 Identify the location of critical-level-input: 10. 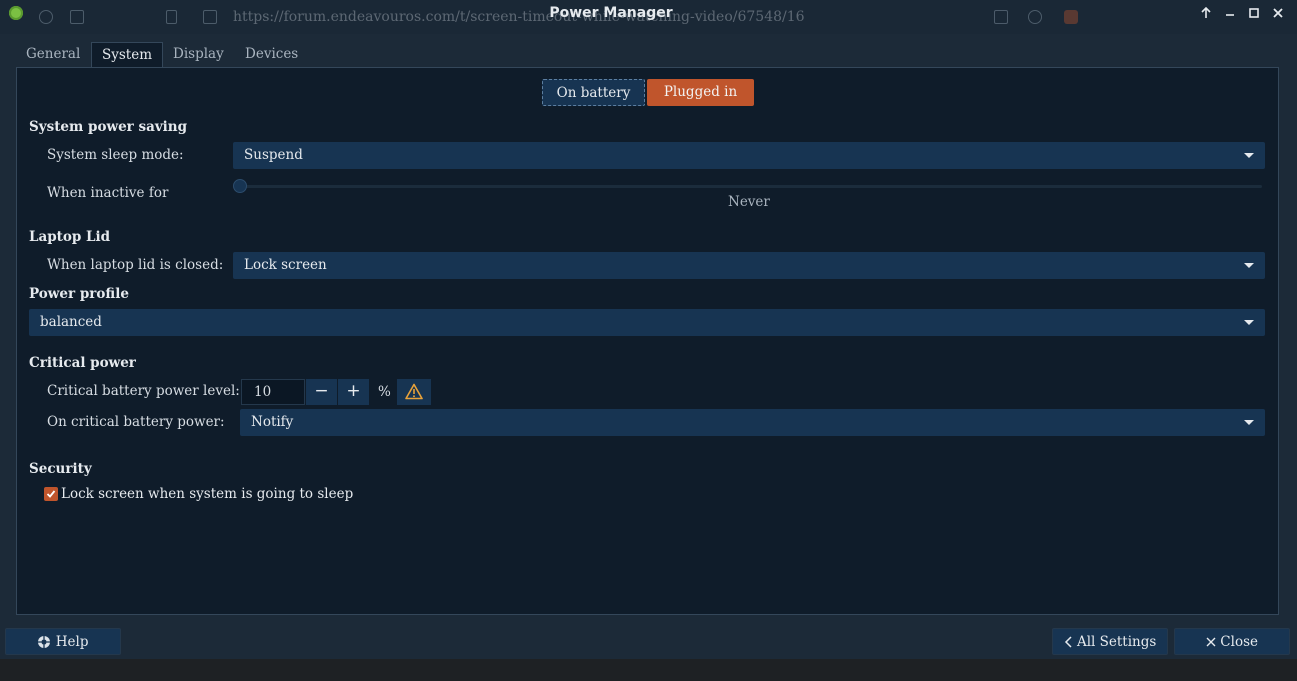
(273, 392).